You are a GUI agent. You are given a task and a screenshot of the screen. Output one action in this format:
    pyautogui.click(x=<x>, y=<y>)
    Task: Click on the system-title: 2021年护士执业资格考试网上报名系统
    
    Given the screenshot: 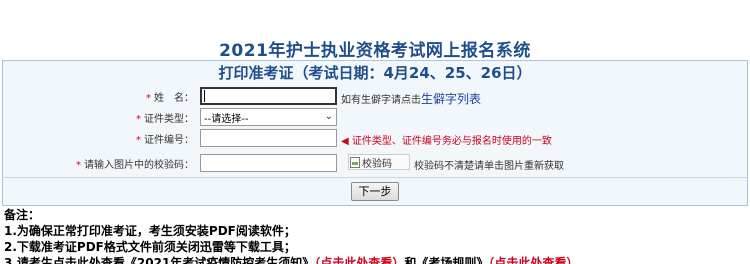 What is the action you would take?
    pyautogui.click(x=375, y=51)
    